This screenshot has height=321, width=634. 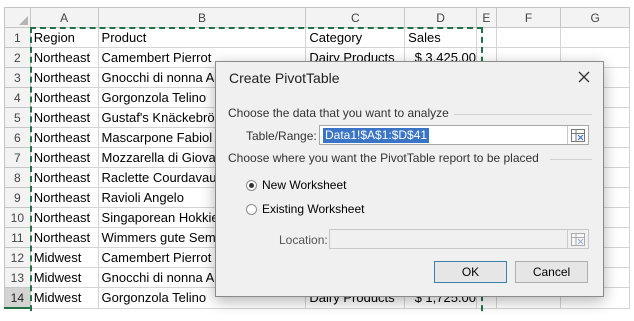 I want to click on cell: Category, so click(x=355, y=37).